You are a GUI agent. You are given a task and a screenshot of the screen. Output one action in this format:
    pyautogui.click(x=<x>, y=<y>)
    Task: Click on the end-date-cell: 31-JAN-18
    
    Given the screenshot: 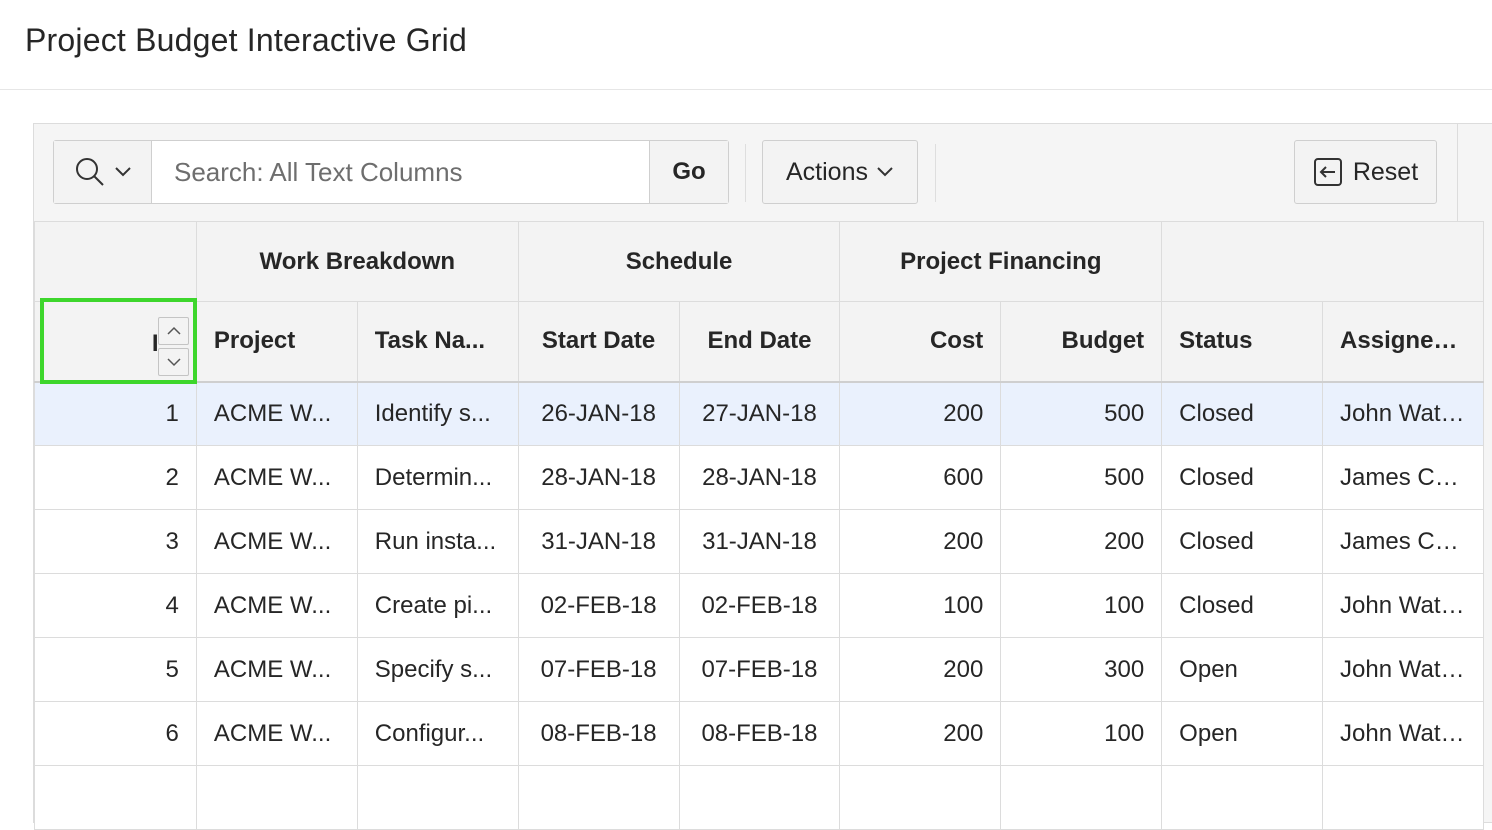 What is the action you would take?
    pyautogui.click(x=759, y=541)
    